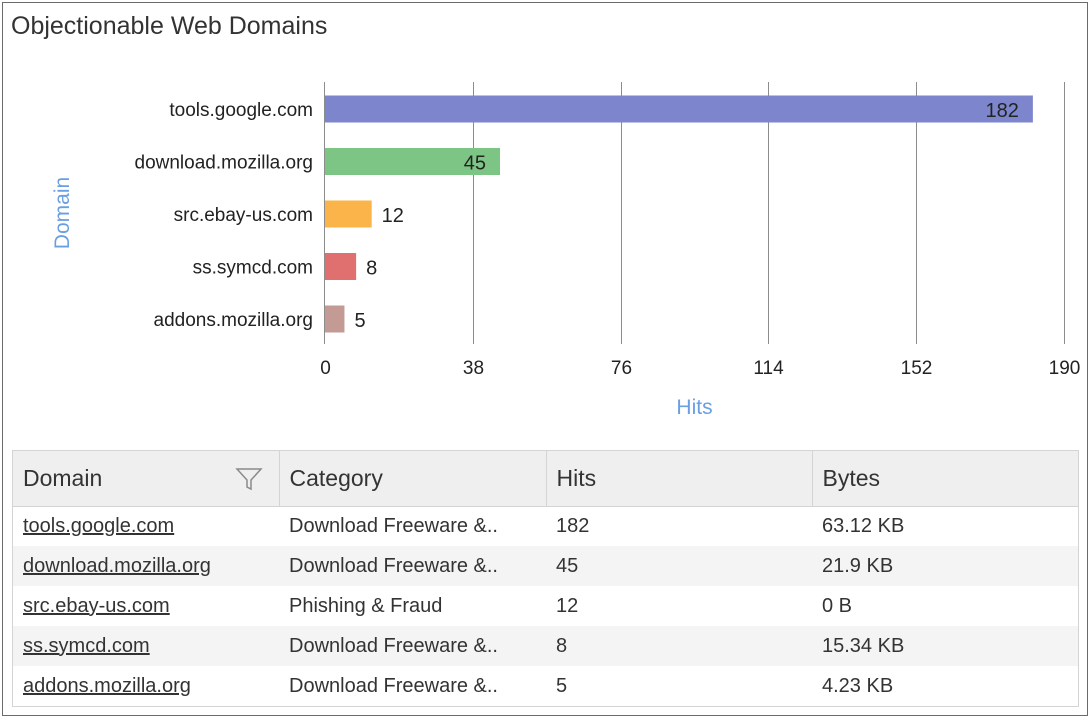 The width and height of the screenshot is (1091, 719). Describe the element at coordinates (837, 605) in the screenshot. I see `bytes-cell: 0 B` at that location.